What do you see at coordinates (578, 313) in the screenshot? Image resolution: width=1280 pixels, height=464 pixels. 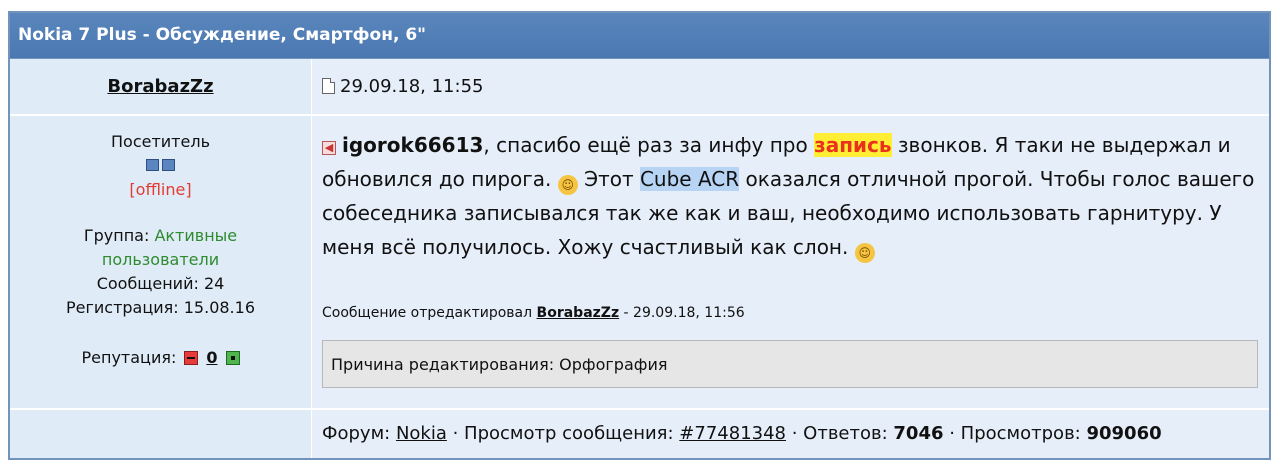 I see `editor-link: BorabazZz` at bounding box center [578, 313].